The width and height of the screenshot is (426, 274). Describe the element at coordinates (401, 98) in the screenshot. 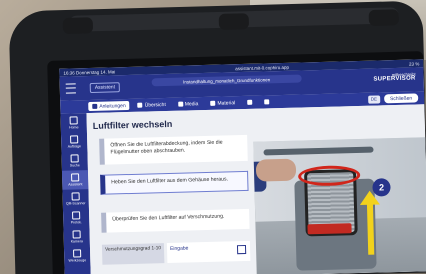

I see `close-button: Schließen` at that location.